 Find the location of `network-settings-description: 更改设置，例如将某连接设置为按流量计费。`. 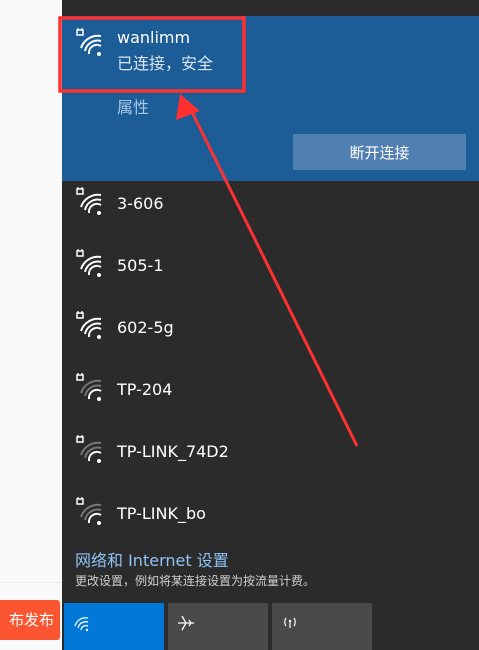

network-settings-description: 更改设置，例如将某连接设置为按流量计费。 is located at coordinates (195, 581).